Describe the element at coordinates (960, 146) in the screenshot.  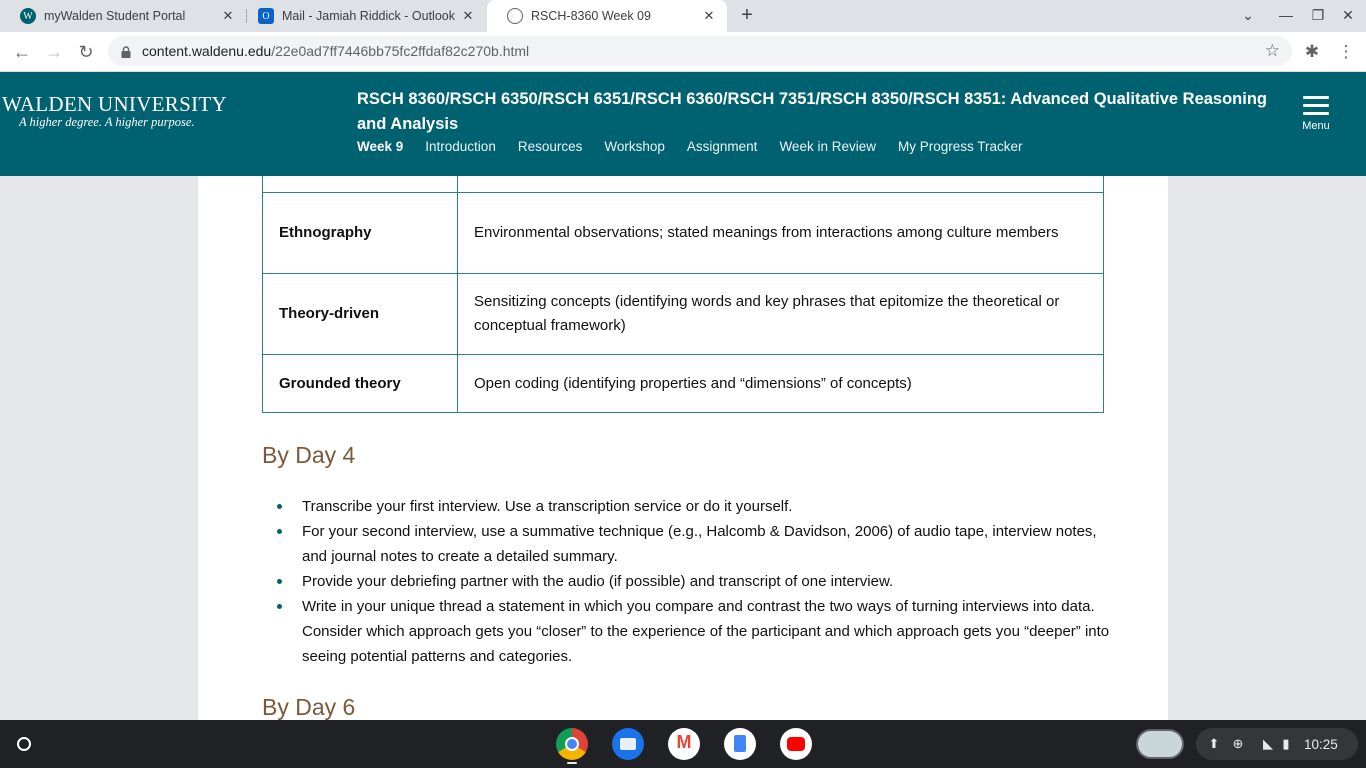
I see `nav-my-progress-tracker: My Progress Tracker` at that location.